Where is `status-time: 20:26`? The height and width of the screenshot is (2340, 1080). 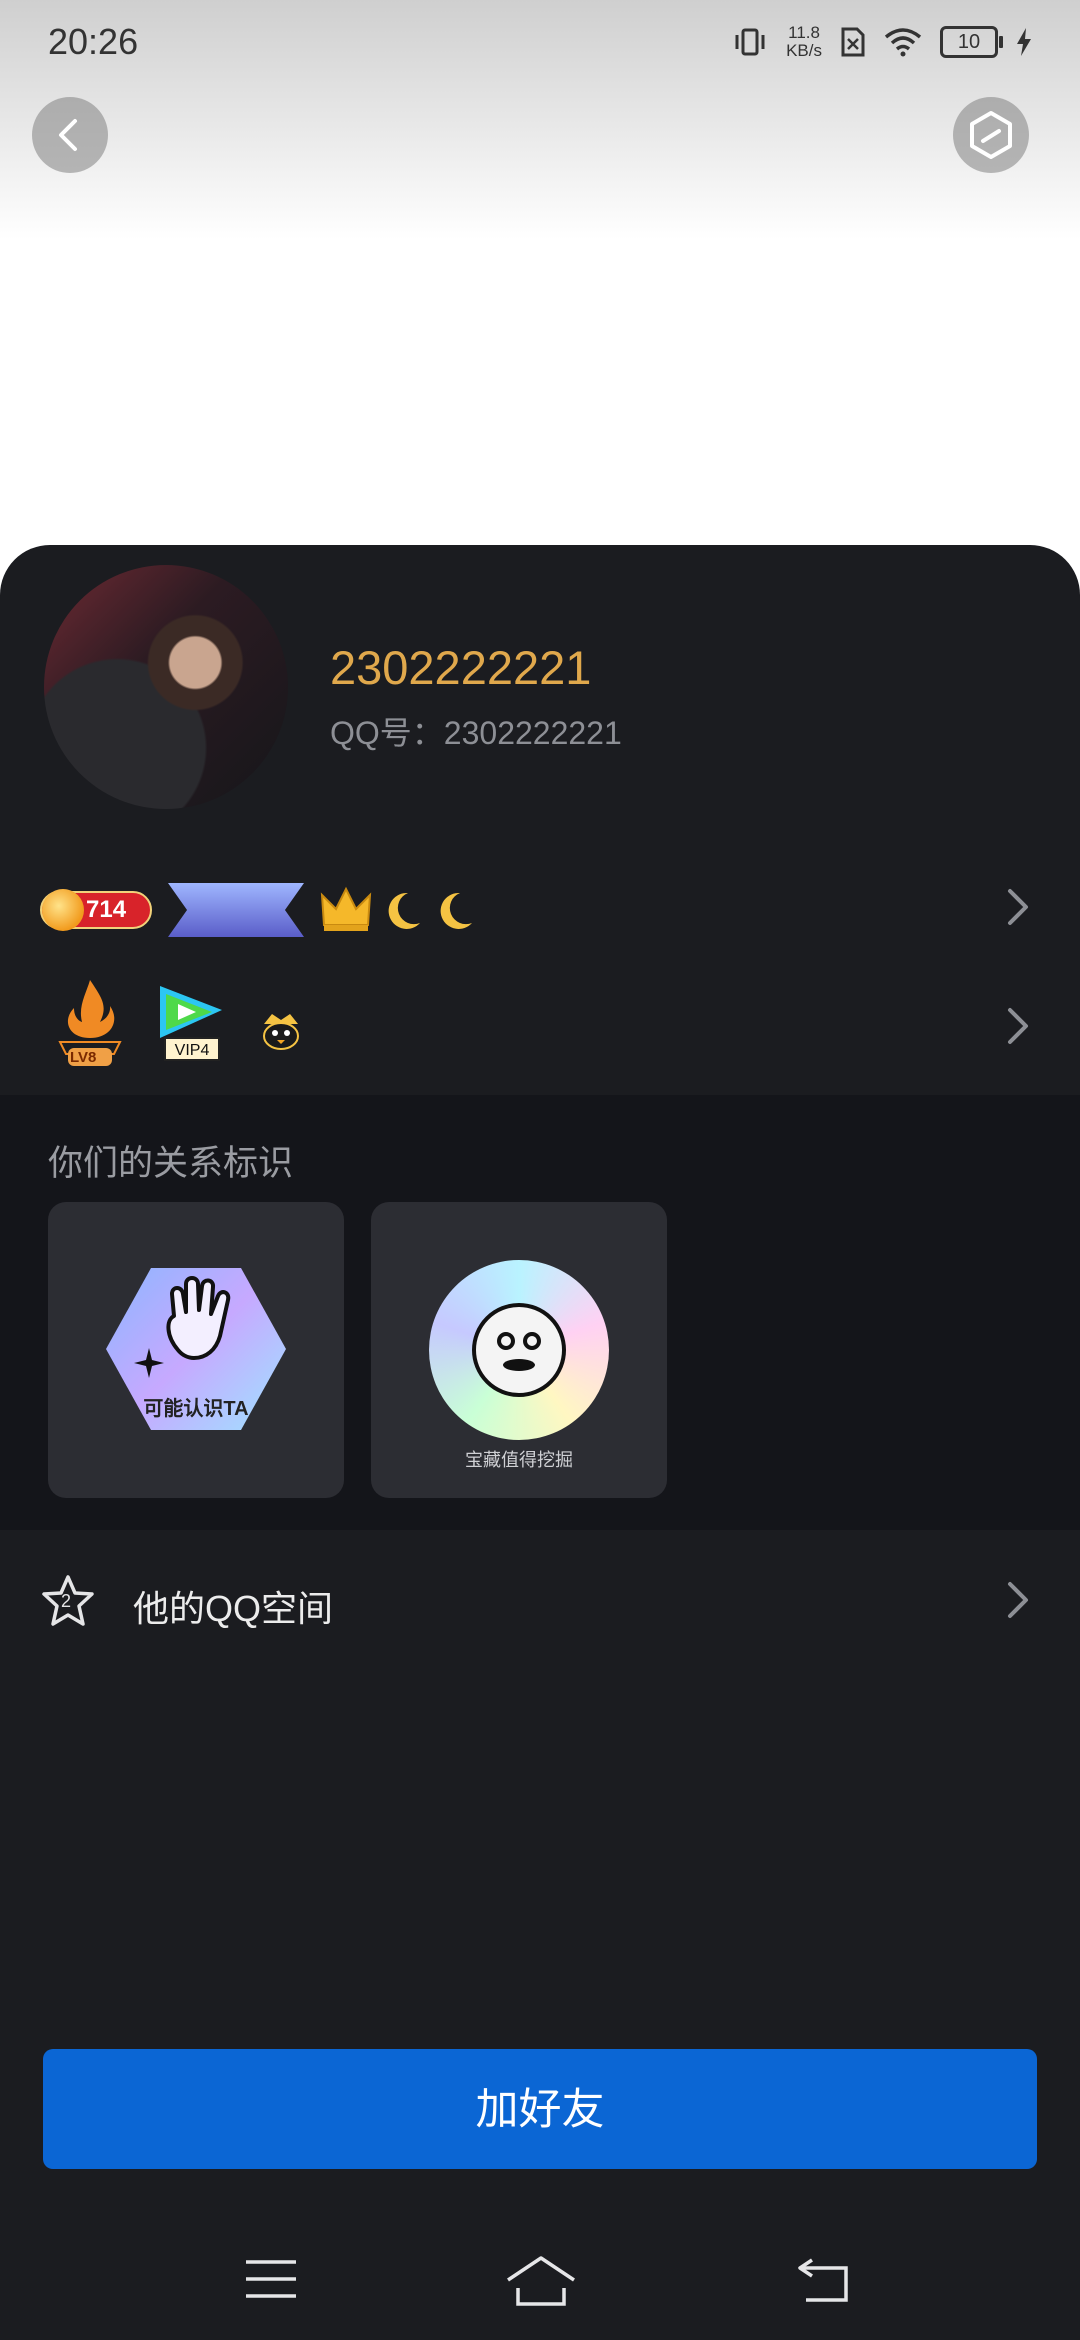 status-time: 20:26 is located at coordinates (93, 41).